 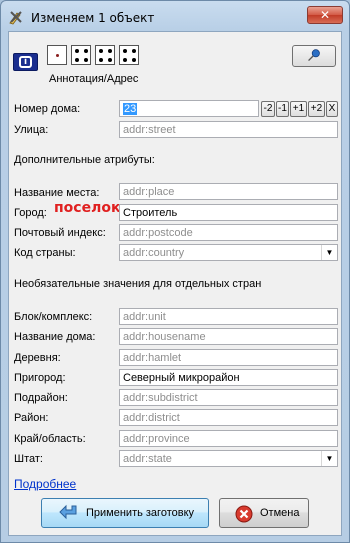 I want to click on city-annotation: поселок, so click(x=87, y=208).